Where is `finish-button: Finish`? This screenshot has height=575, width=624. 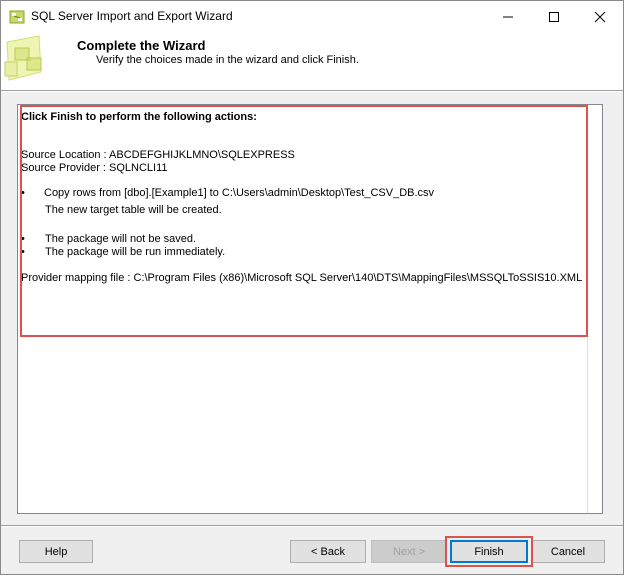 finish-button: Finish is located at coordinates (489, 551).